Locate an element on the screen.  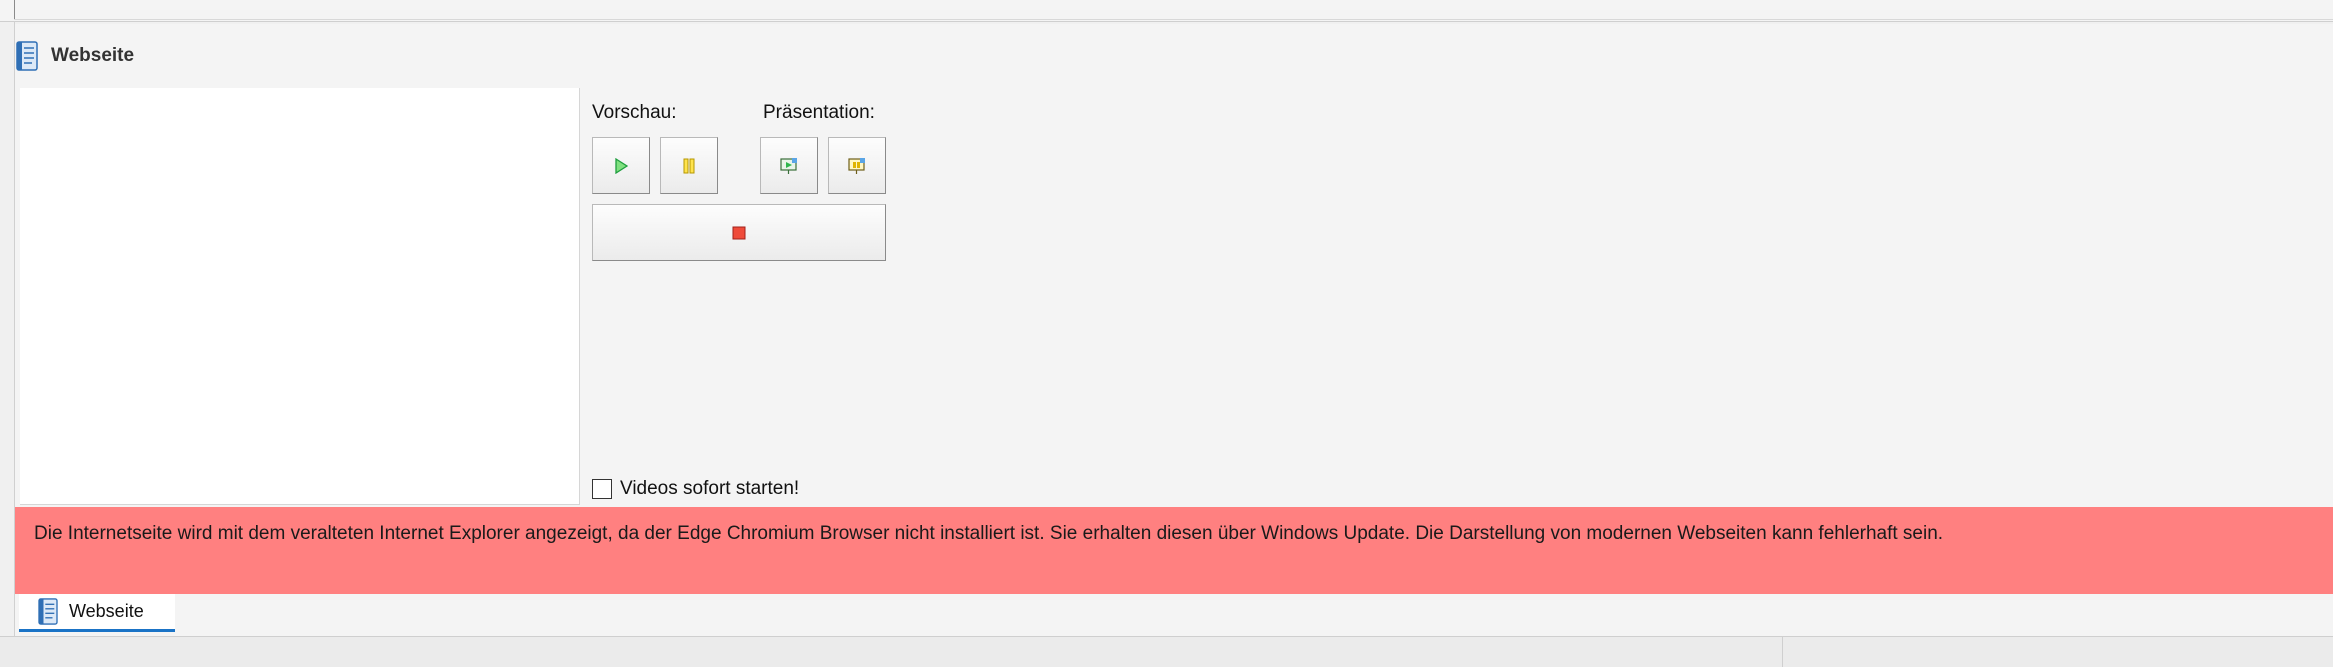
pause-icon is located at coordinates (689, 165).